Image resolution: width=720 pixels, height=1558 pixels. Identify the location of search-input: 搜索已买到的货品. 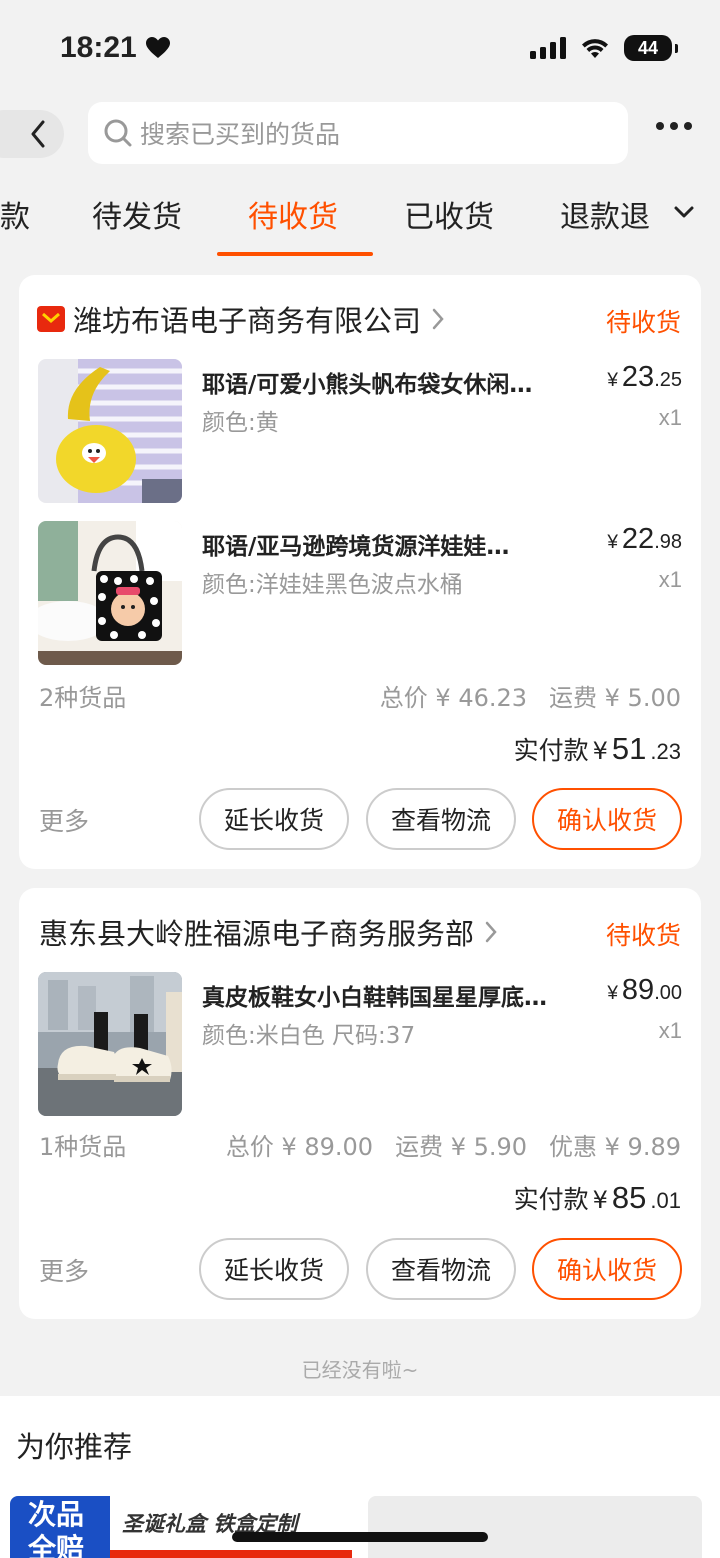
(358, 133).